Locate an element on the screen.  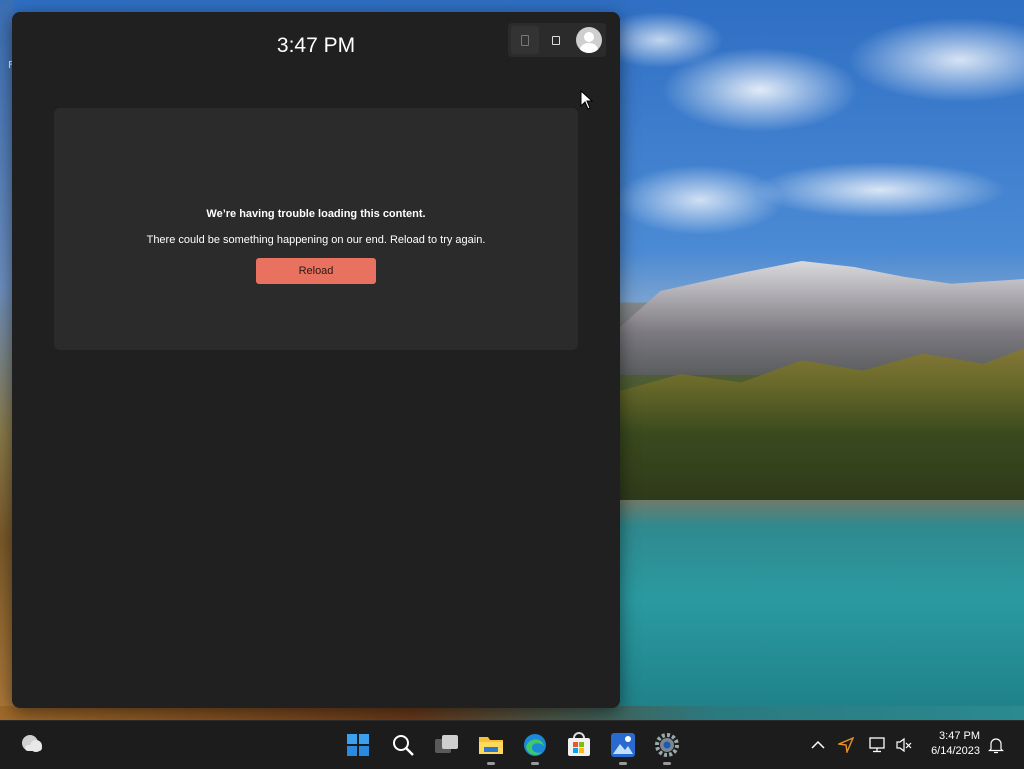
speaker-muted-icon is located at coordinates (904, 745).